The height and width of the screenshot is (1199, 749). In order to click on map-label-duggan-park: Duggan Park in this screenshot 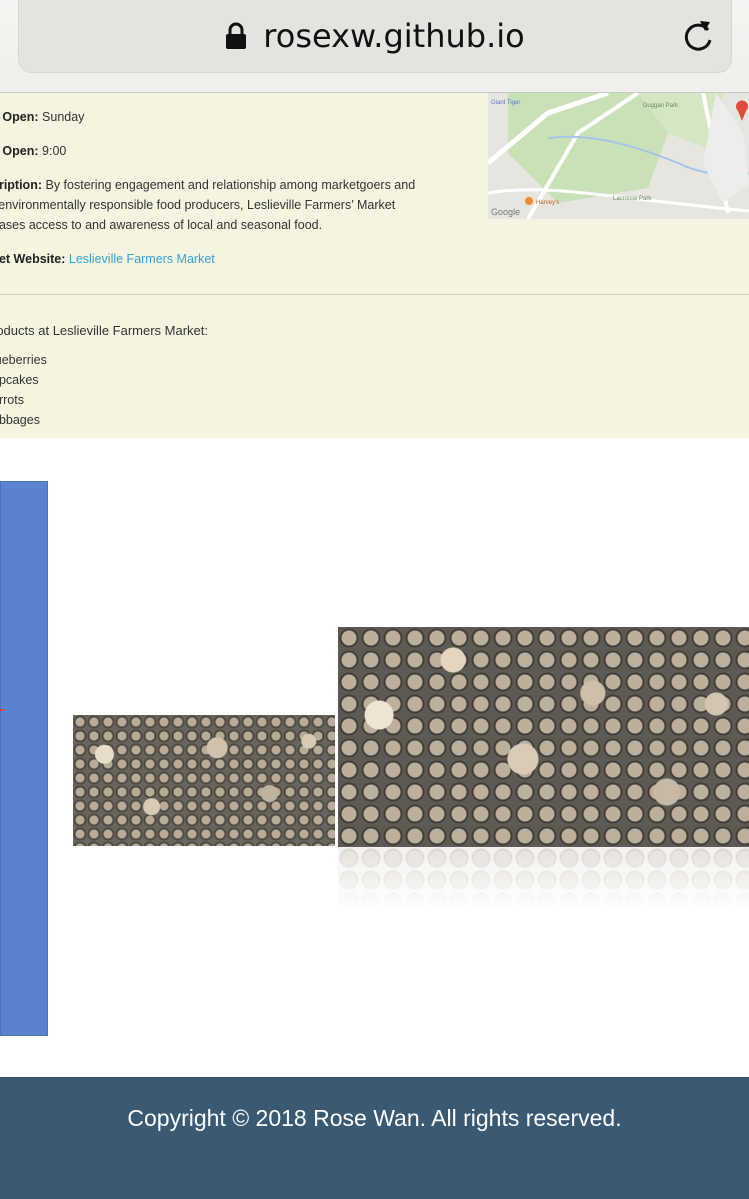, I will do `click(661, 106)`.